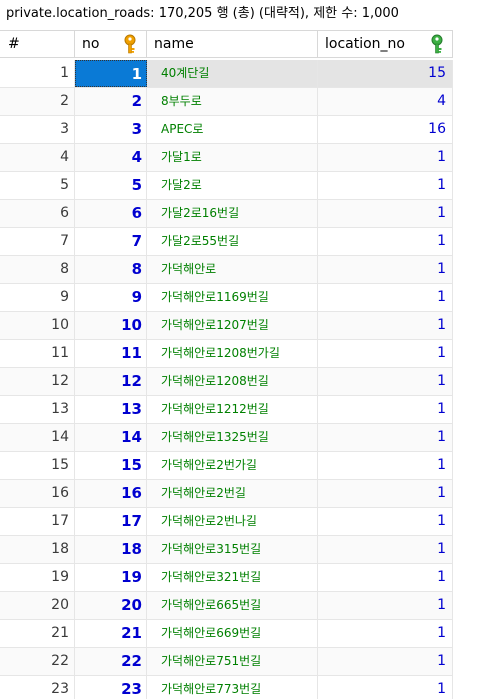 Image resolution: width=488 pixels, height=699 pixels. I want to click on table-row: 13 13 가덕해안로1212번길 1, so click(244, 410).